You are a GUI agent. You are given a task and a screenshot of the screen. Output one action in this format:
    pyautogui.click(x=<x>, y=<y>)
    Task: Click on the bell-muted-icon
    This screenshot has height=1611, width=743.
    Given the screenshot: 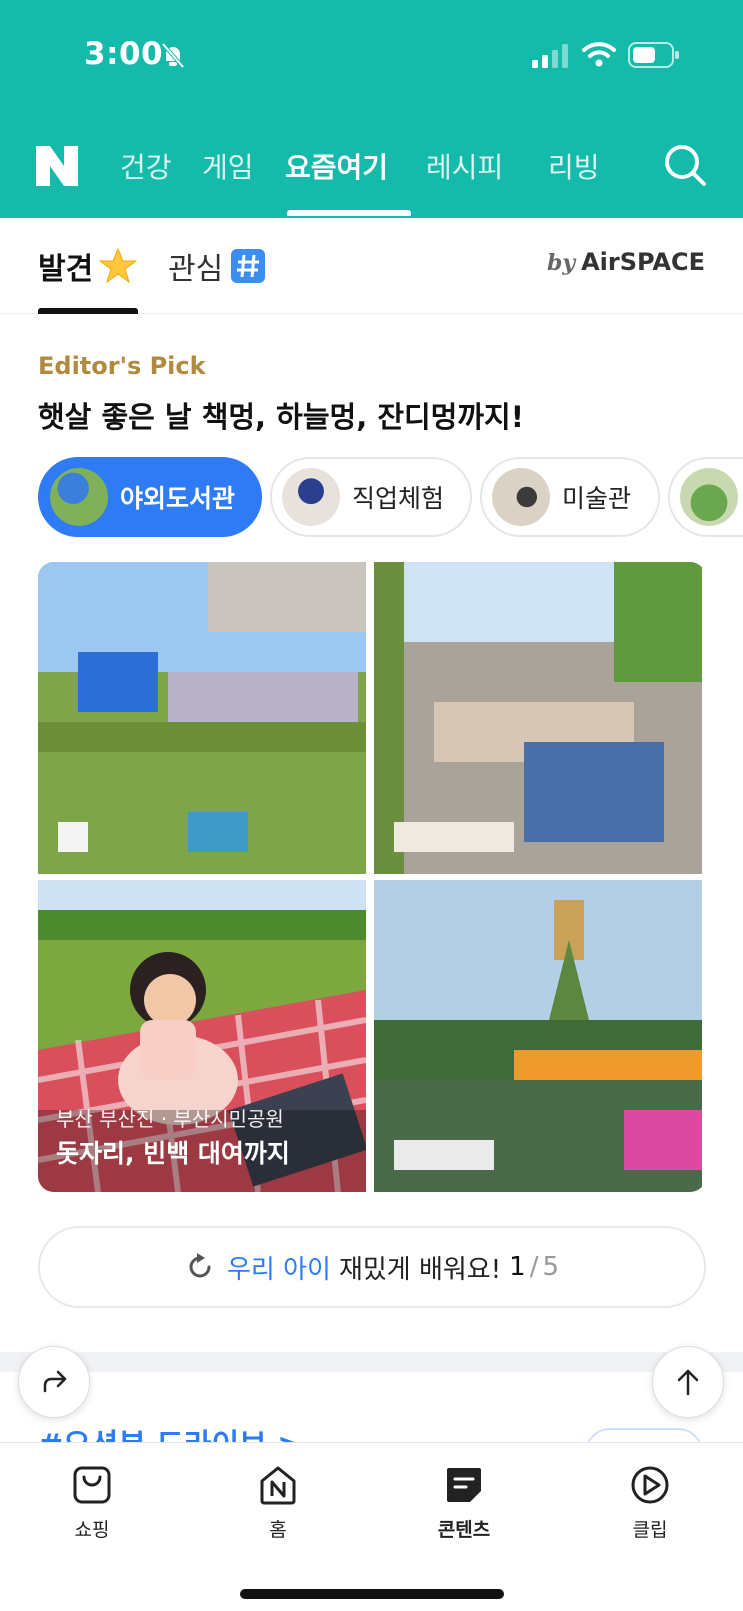 What is the action you would take?
    pyautogui.click(x=173, y=55)
    